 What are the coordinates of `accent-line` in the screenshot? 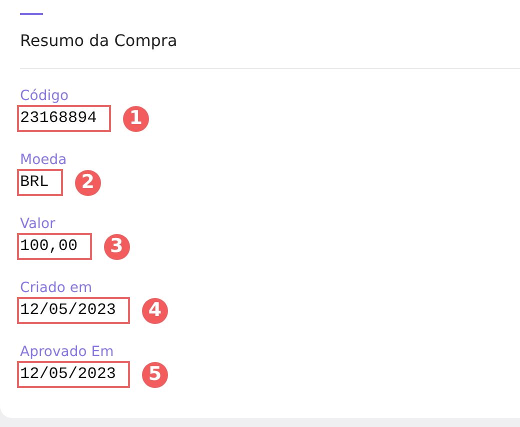 It's located at (31, 14).